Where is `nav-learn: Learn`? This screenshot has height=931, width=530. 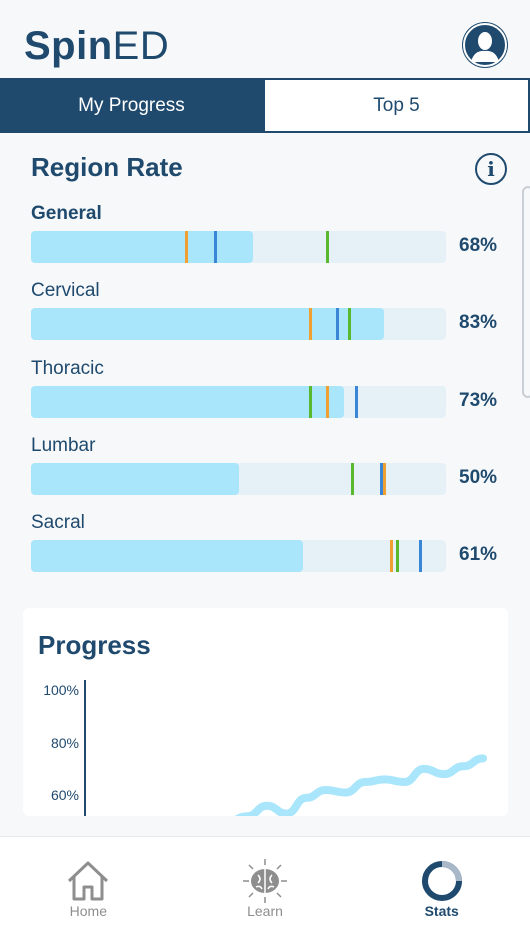
nav-learn: Learn is located at coordinates (265, 884).